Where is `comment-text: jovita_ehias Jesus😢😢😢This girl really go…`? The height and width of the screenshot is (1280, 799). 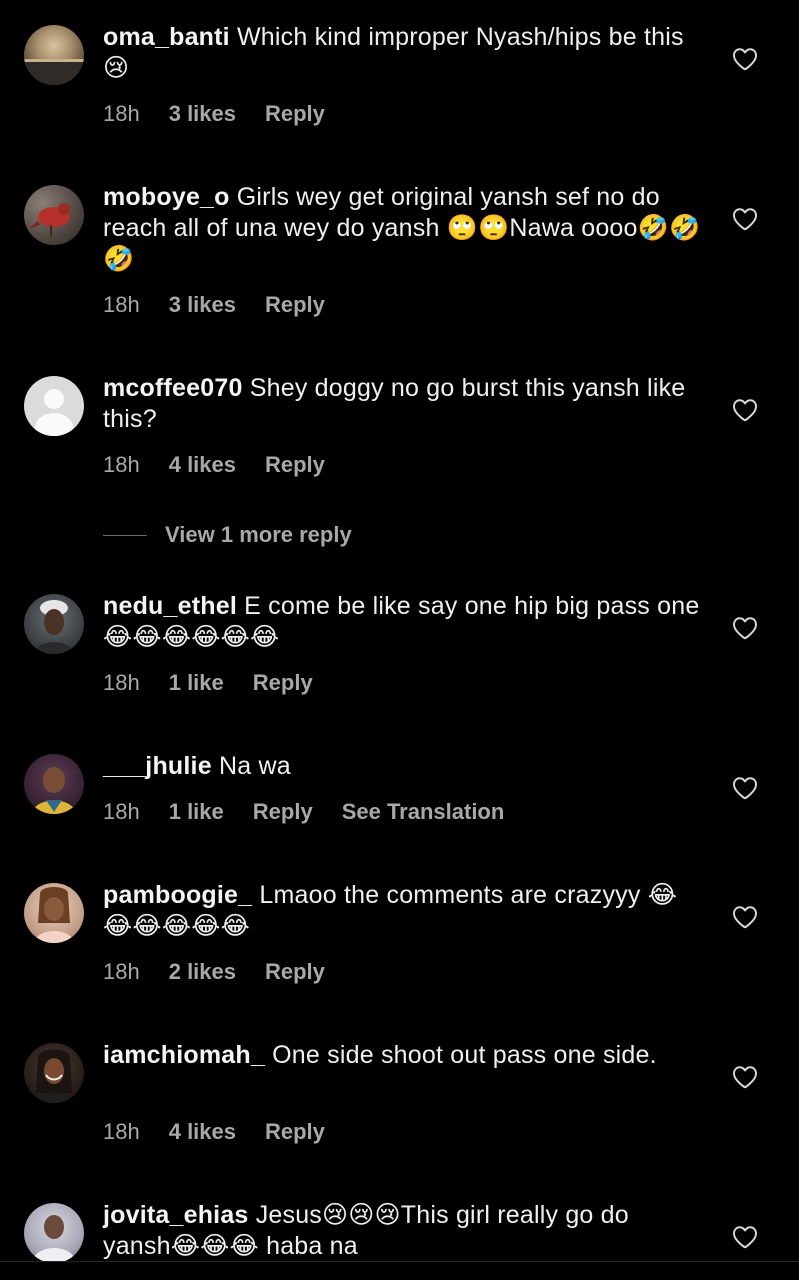
comment-text: jovita_ehias Jesus😢😢😢This girl really go… is located at coordinates (403, 1231).